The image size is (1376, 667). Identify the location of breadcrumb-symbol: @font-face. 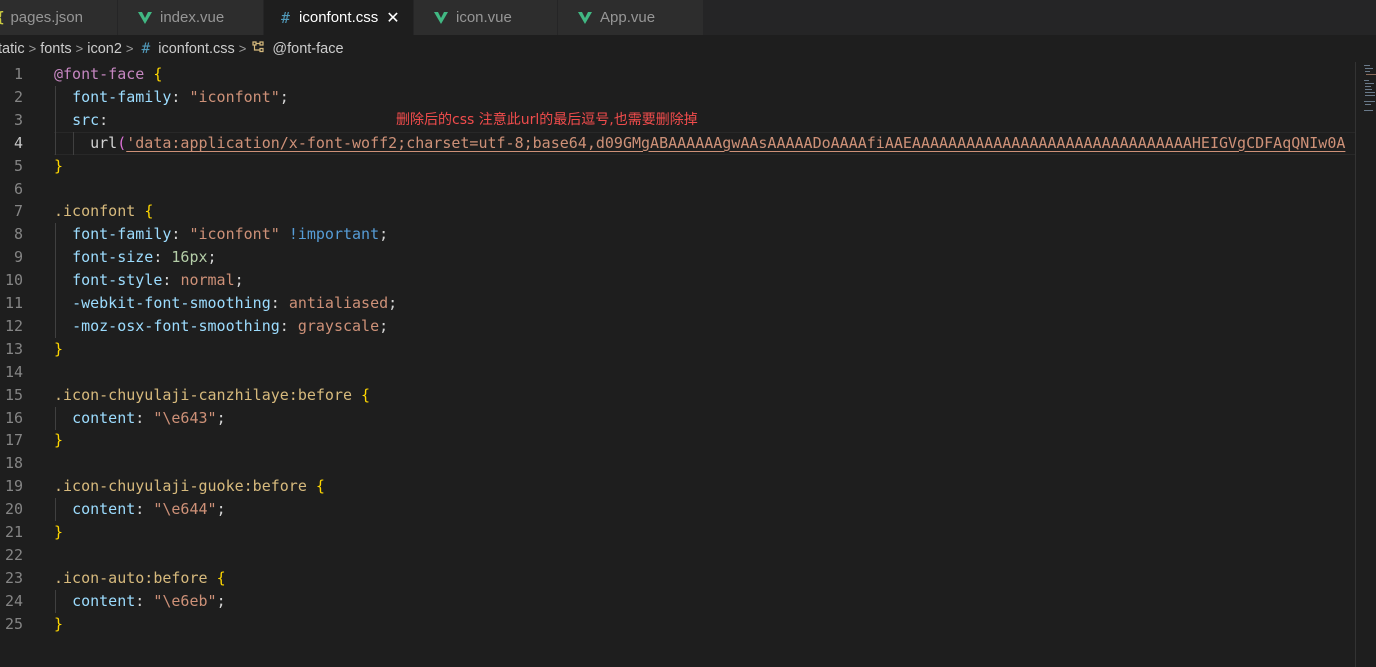
(307, 49).